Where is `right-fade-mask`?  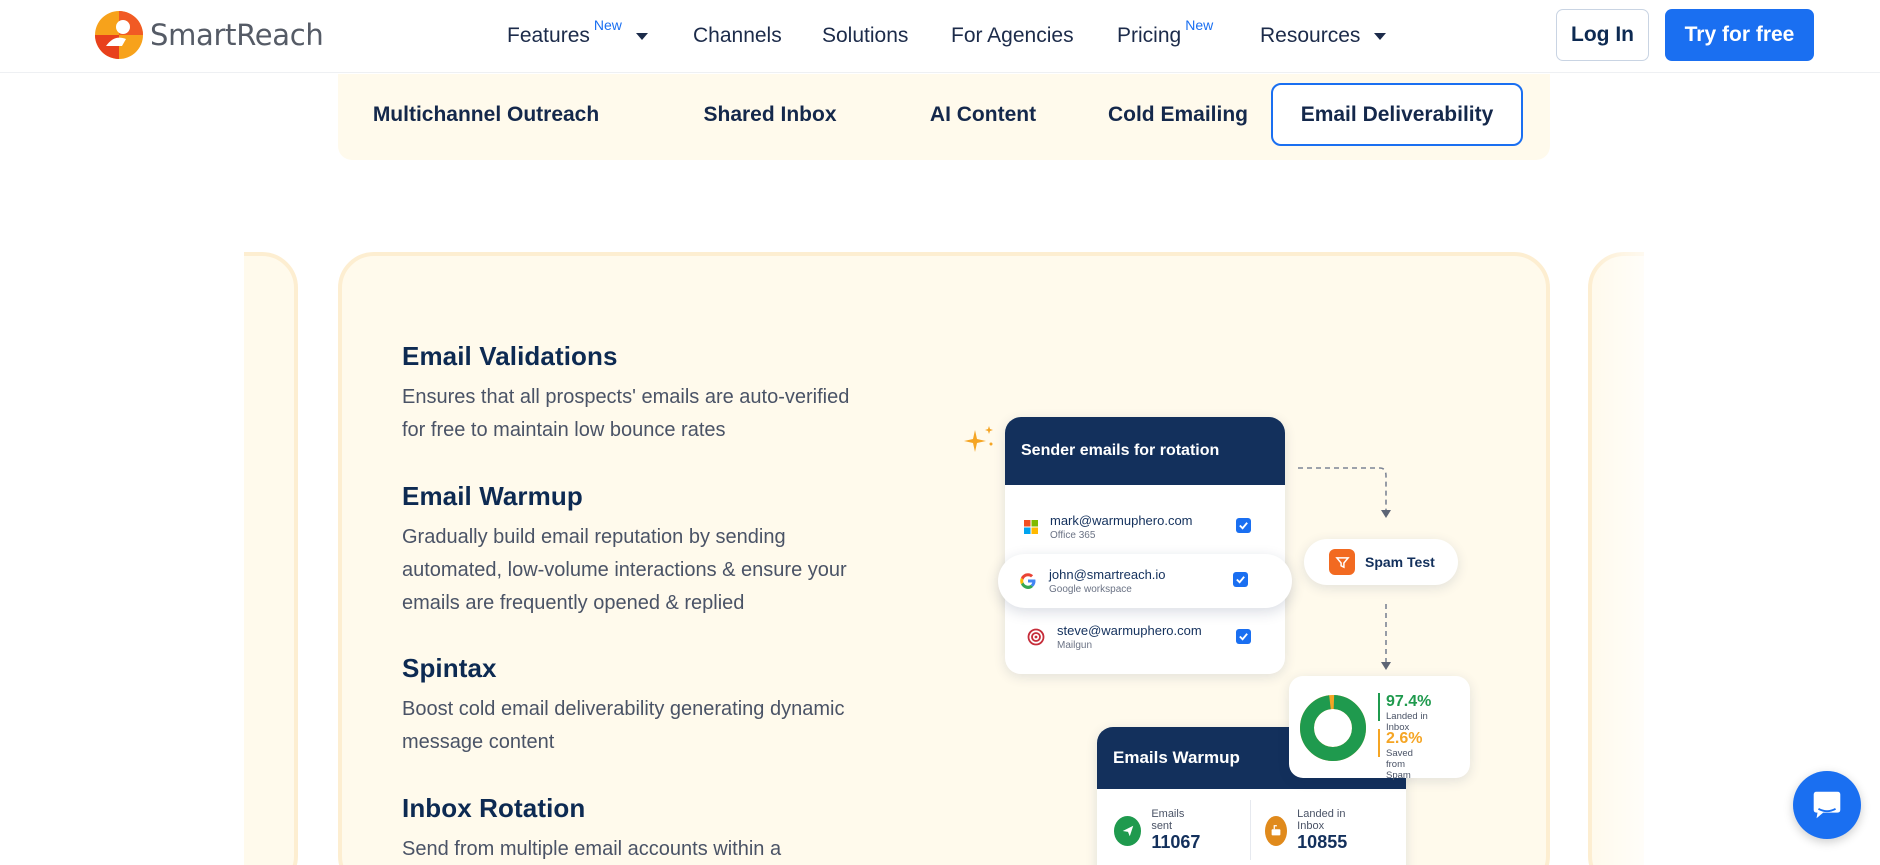 right-fade-mask is located at coordinates (1762, 552).